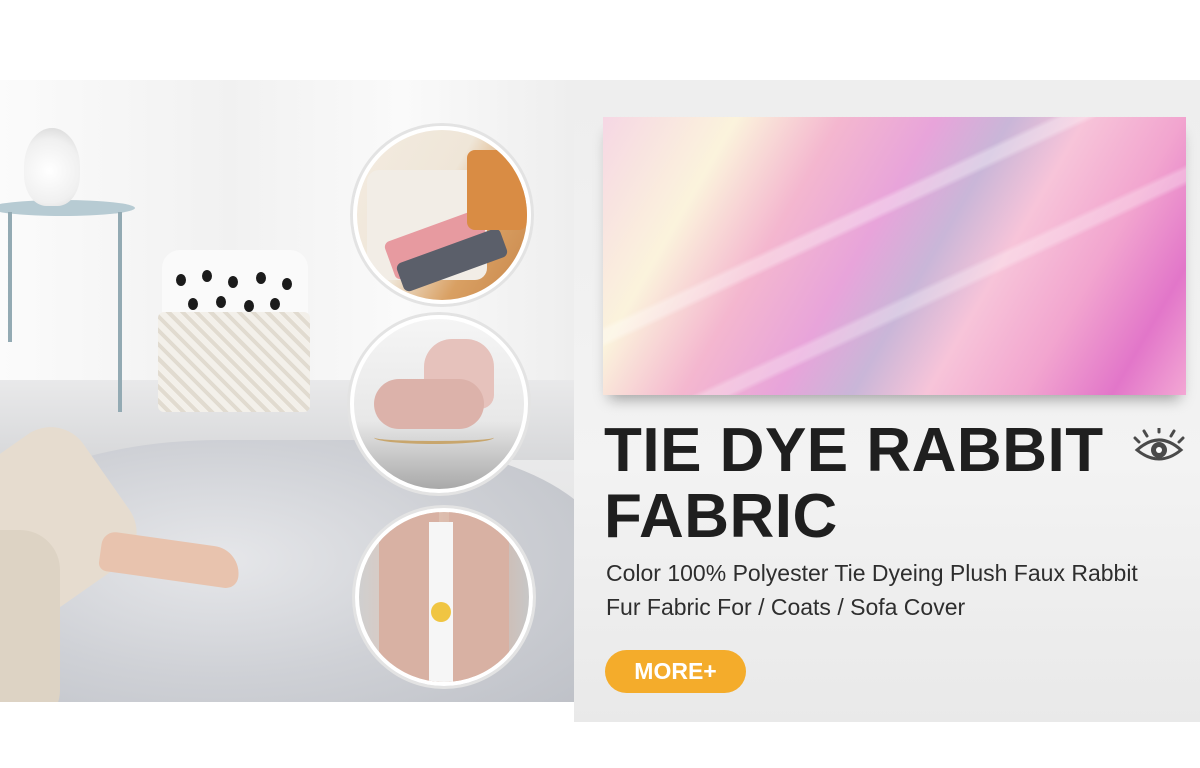  Describe the element at coordinates (30, 616) in the screenshot. I see `person-leg` at that location.